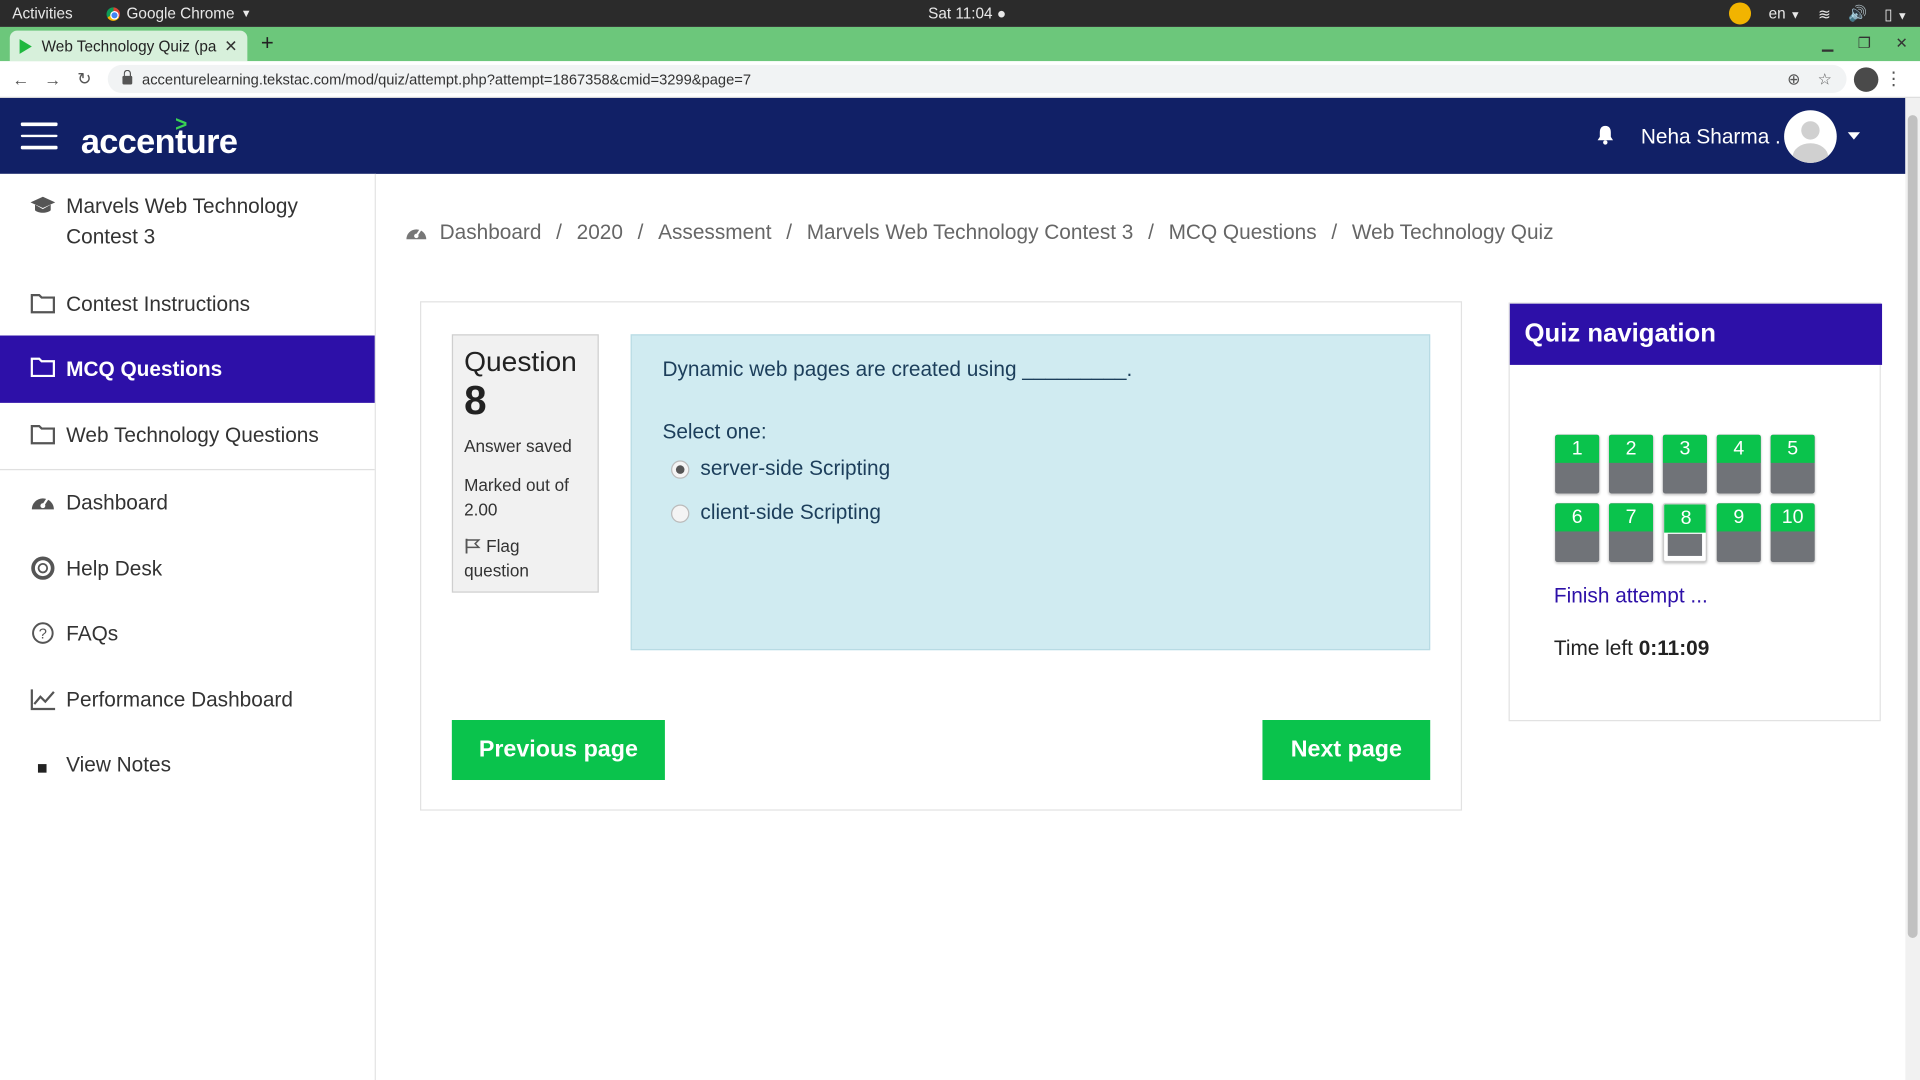 Image resolution: width=1920 pixels, height=1080 pixels. What do you see at coordinates (1738, 517) in the screenshot?
I see `quiz-nav-question-number: 9` at bounding box center [1738, 517].